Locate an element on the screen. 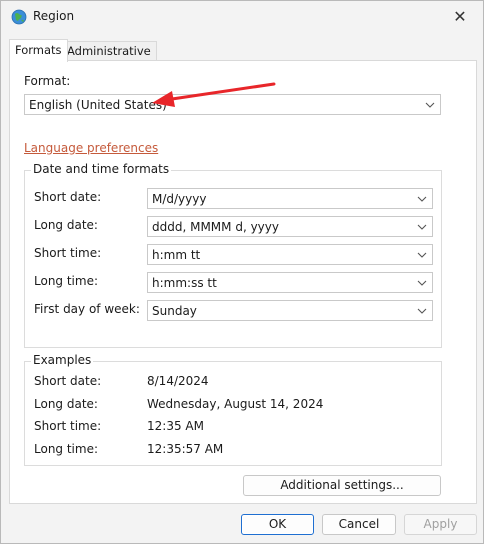 Image resolution: width=484 pixels, height=544 pixels. close-button: ✕ is located at coordinates (460, 16).